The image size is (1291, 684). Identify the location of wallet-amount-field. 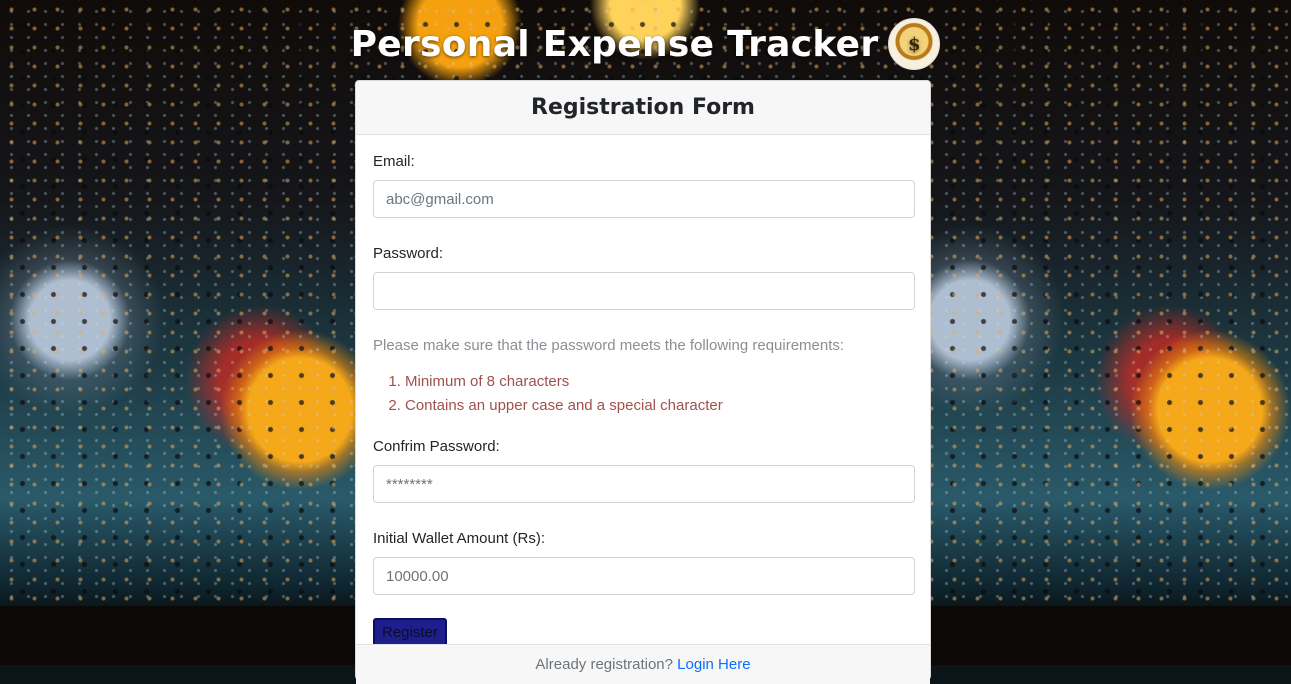
(644, 576).